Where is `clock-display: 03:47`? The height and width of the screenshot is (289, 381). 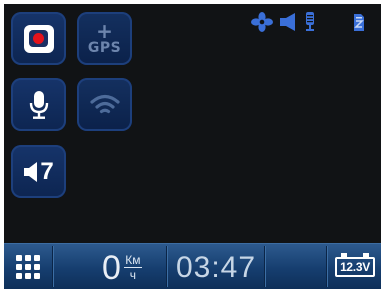
clock-display: 03:47 is located at coordinates (216, 266).